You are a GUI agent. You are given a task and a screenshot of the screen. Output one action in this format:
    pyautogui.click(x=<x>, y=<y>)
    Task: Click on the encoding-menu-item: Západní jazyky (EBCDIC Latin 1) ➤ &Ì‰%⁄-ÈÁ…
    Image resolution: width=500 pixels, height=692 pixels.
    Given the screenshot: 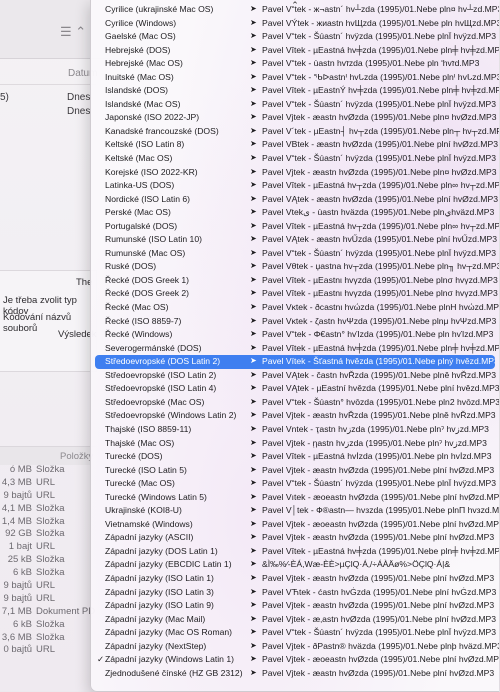 What is the action you would take?
    pyautogui.click(x=295, y=565)
    